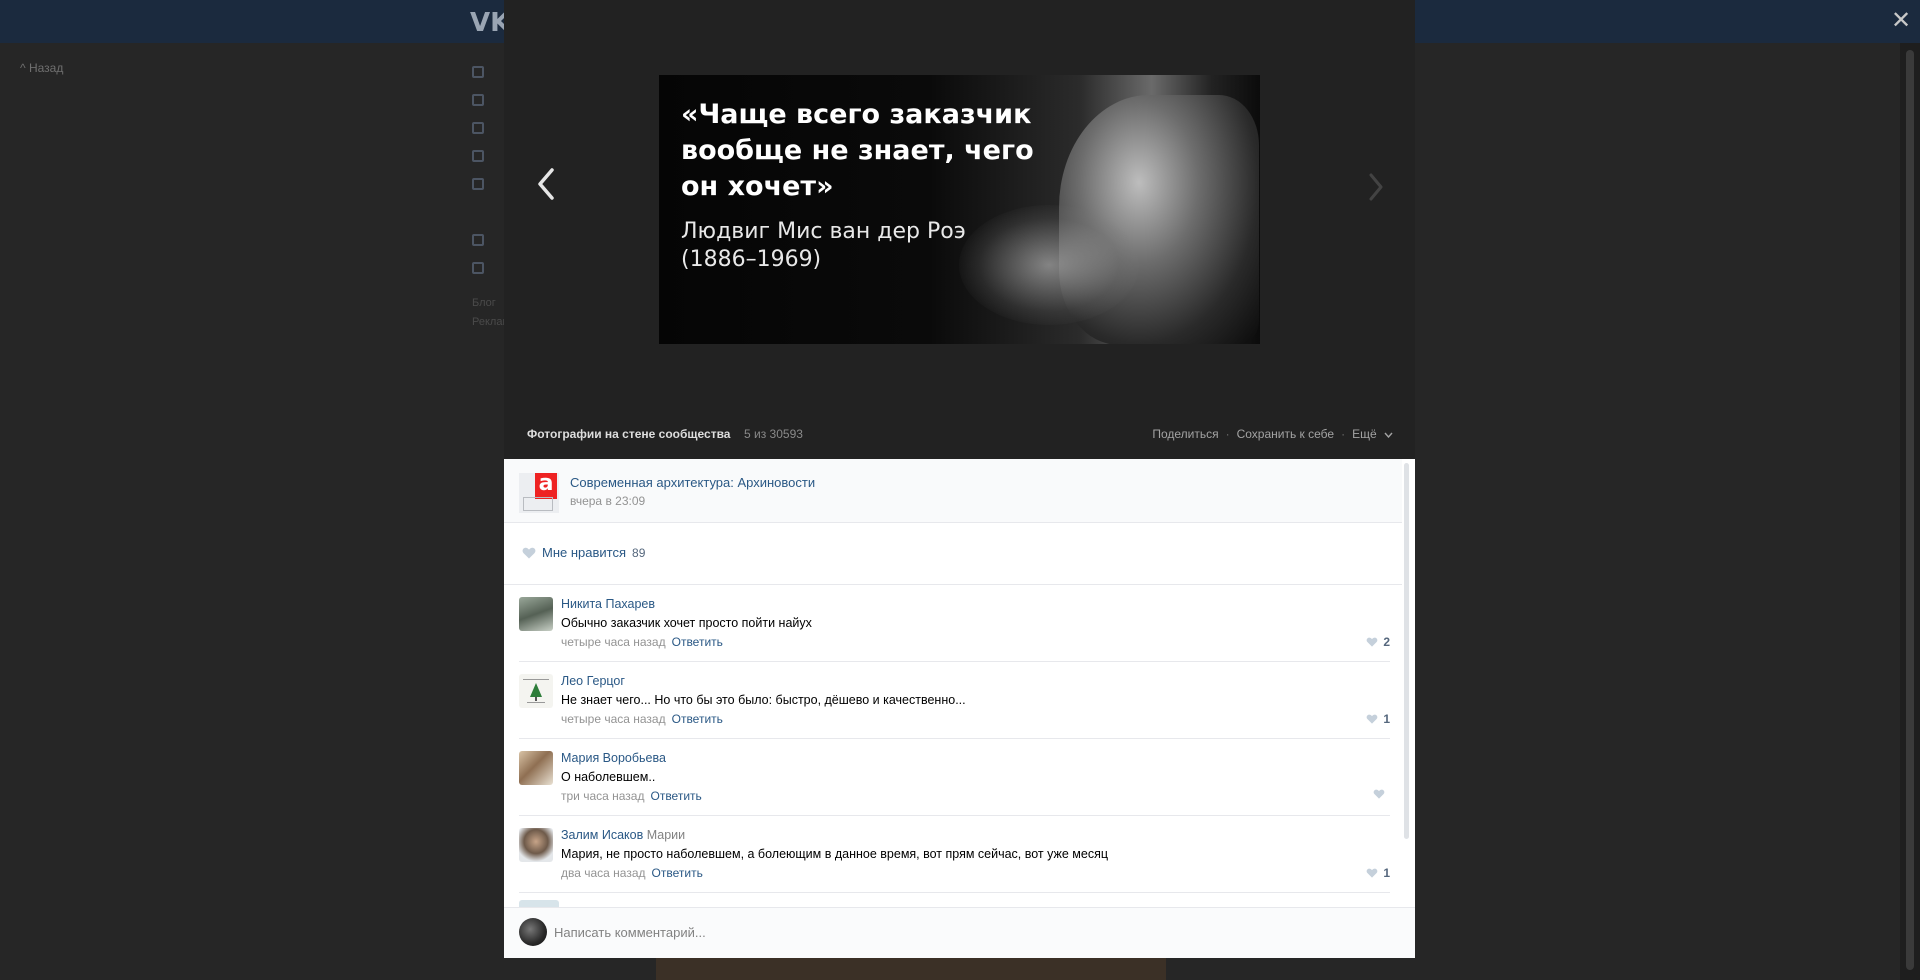  What do you see at coordinates (1406, 651) in the screenshot?
I see `comments-scrollbar` at bounding box center [1406, 651].